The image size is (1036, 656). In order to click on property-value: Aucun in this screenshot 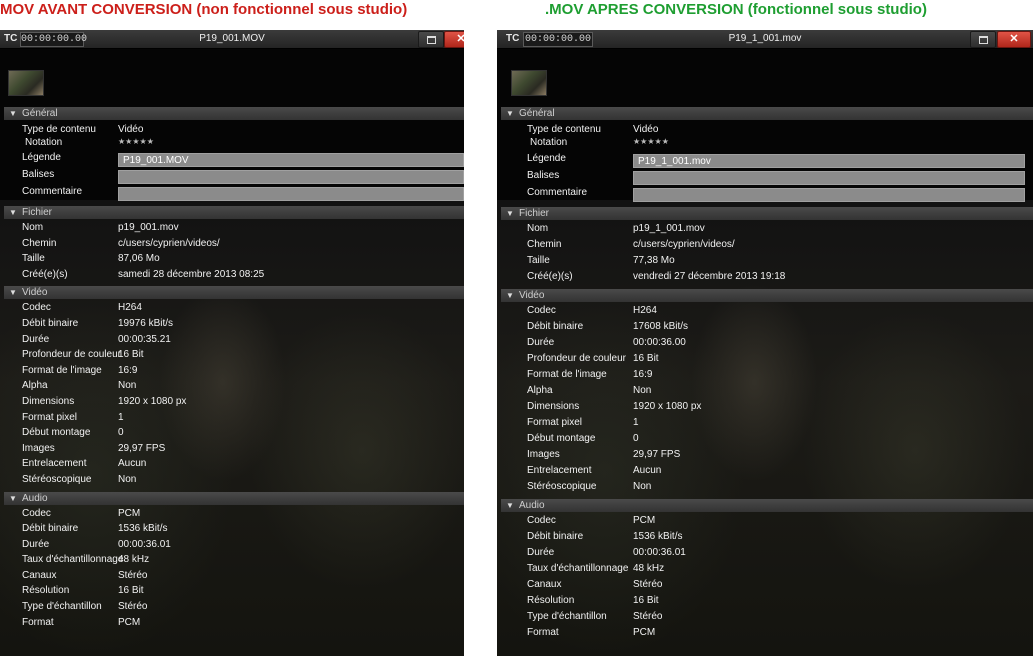, I will do `click(132, 464)`.